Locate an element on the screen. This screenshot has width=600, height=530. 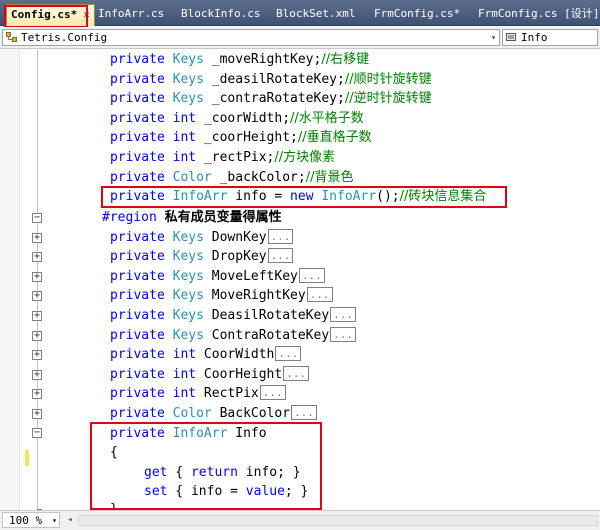
code-line: private Keys _moveRightKey;//右移键 is located at coordinates (240, 59).